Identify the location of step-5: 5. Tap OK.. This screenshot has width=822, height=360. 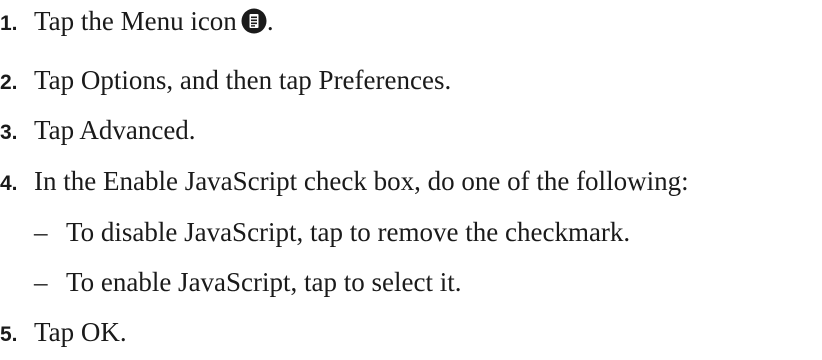
(63, 332).